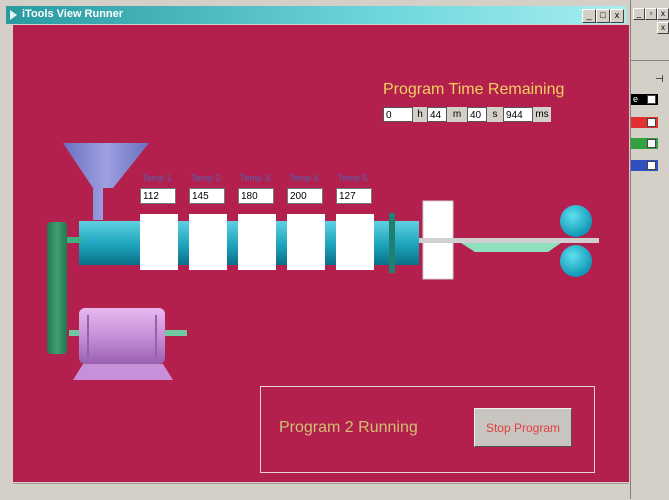 This screenshot has height=500, width=669. I want to click on panel-green-checkbox, so click(651, 143).